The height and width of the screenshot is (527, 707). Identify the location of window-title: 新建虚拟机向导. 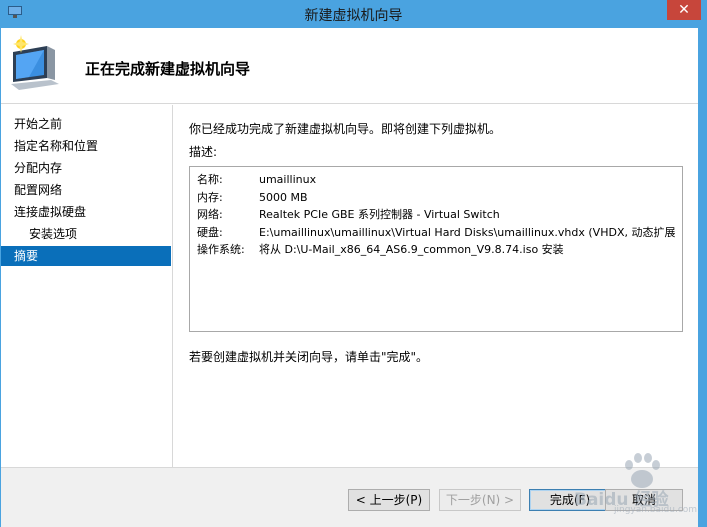
(353, 16).